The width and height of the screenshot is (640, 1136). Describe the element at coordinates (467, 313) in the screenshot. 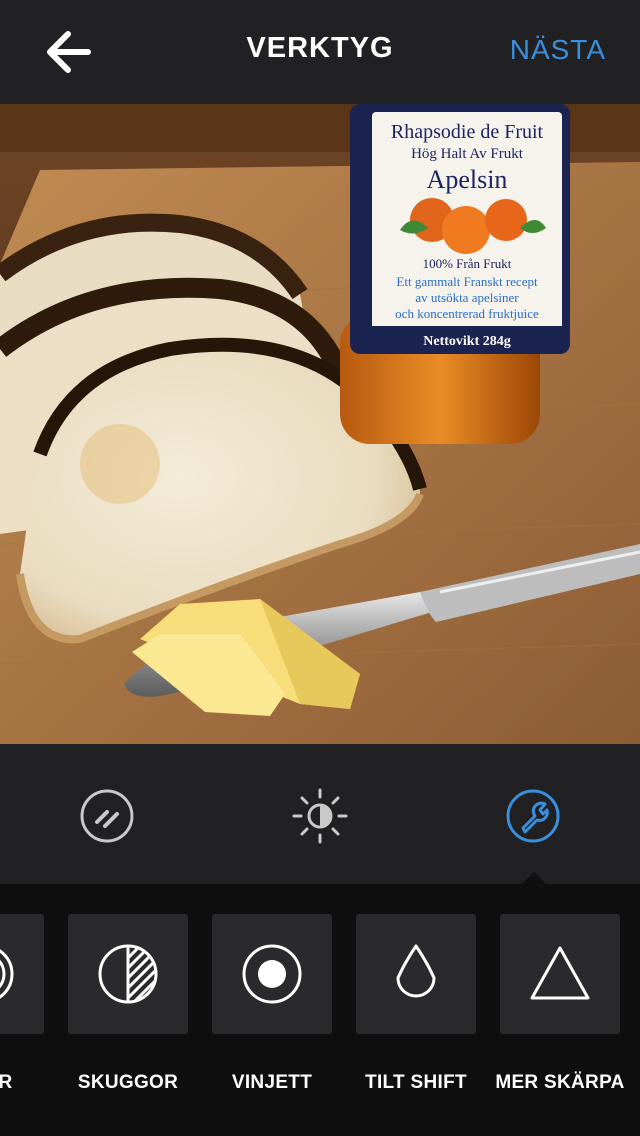

I see `jar-desc3: och koncentrerad fruktjuice` at that location.